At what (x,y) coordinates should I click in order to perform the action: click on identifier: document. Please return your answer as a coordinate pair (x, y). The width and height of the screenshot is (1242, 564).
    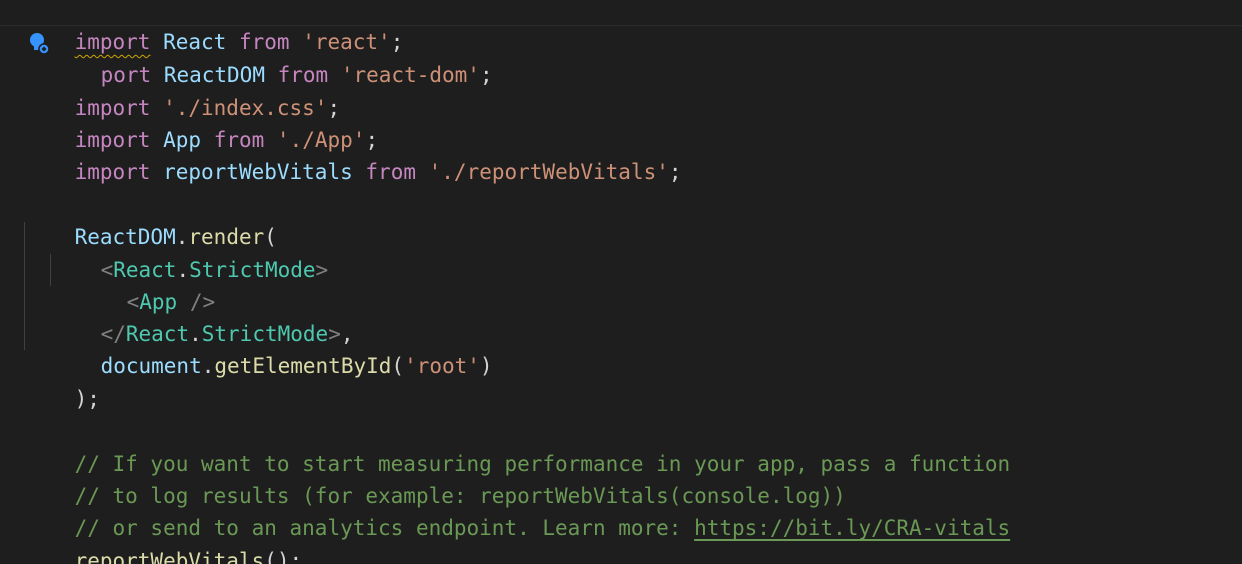
    Looking at the image, I should click on (151, 366).